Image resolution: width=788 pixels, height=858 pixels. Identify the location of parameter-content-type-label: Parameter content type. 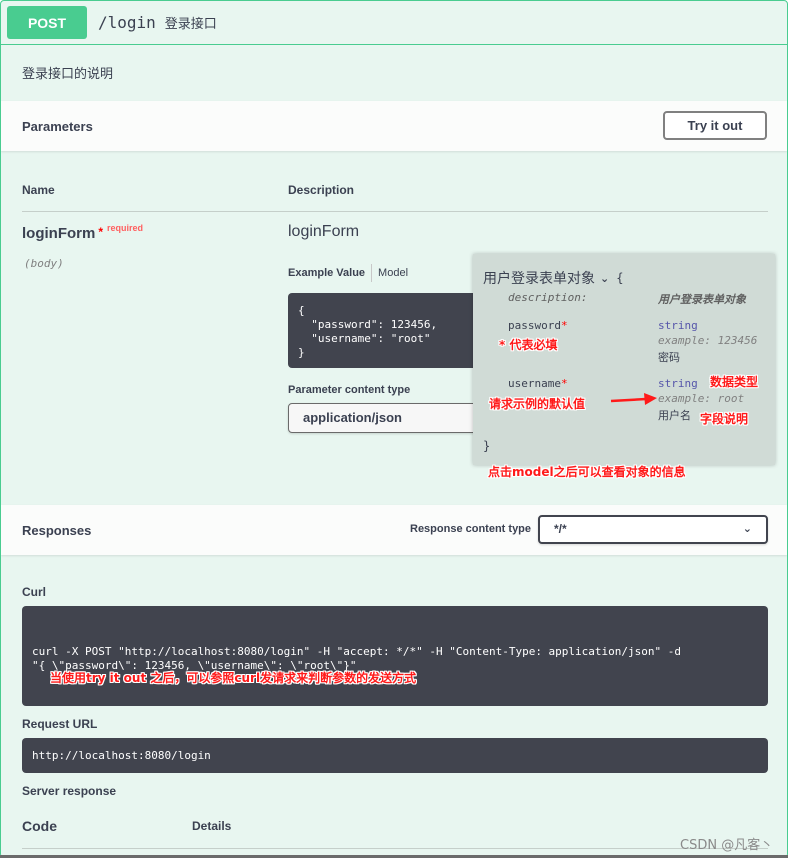
(349, 390).